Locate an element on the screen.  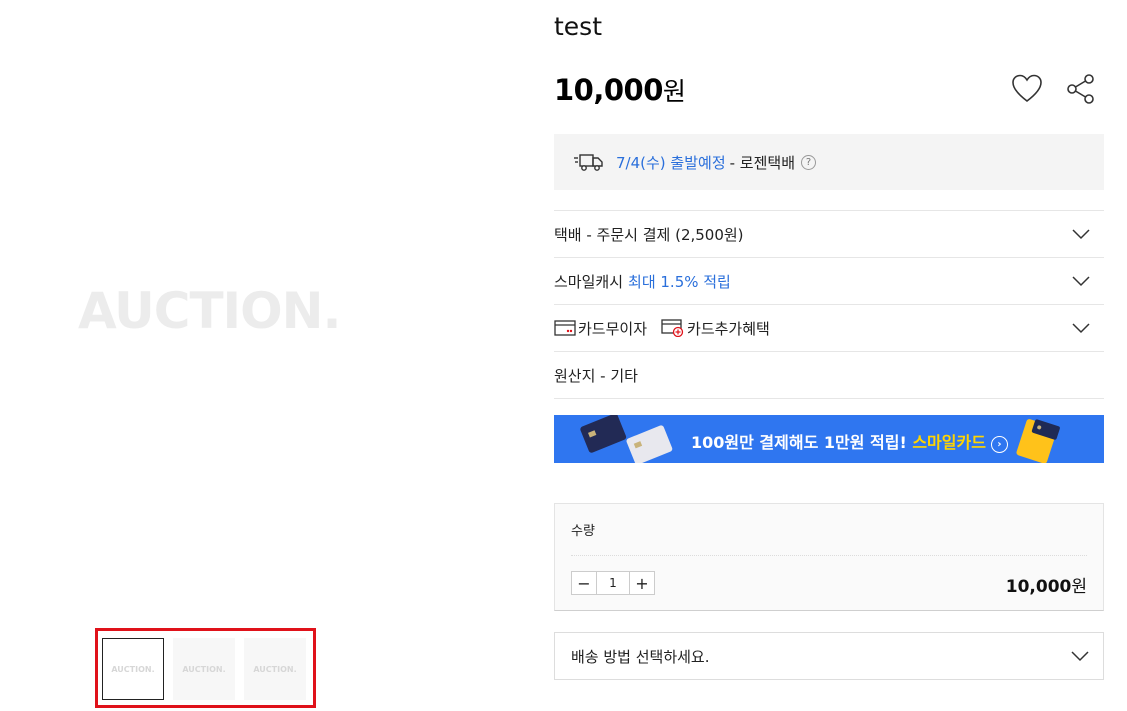
banner-text: 100원만 결제해도 1만원 적립! 스마일카드 › is located at coordinates (849, 441).